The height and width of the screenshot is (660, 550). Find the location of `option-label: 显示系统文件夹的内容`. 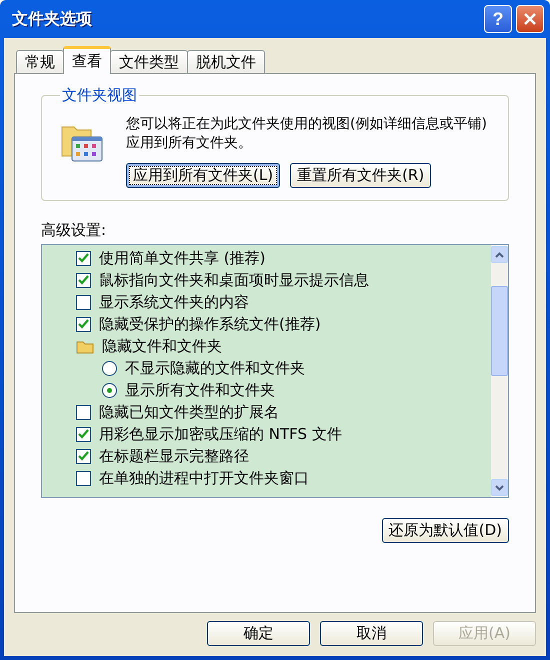

option-label: 显示系统文件夹的内容 is located at coordinates (174, 302).